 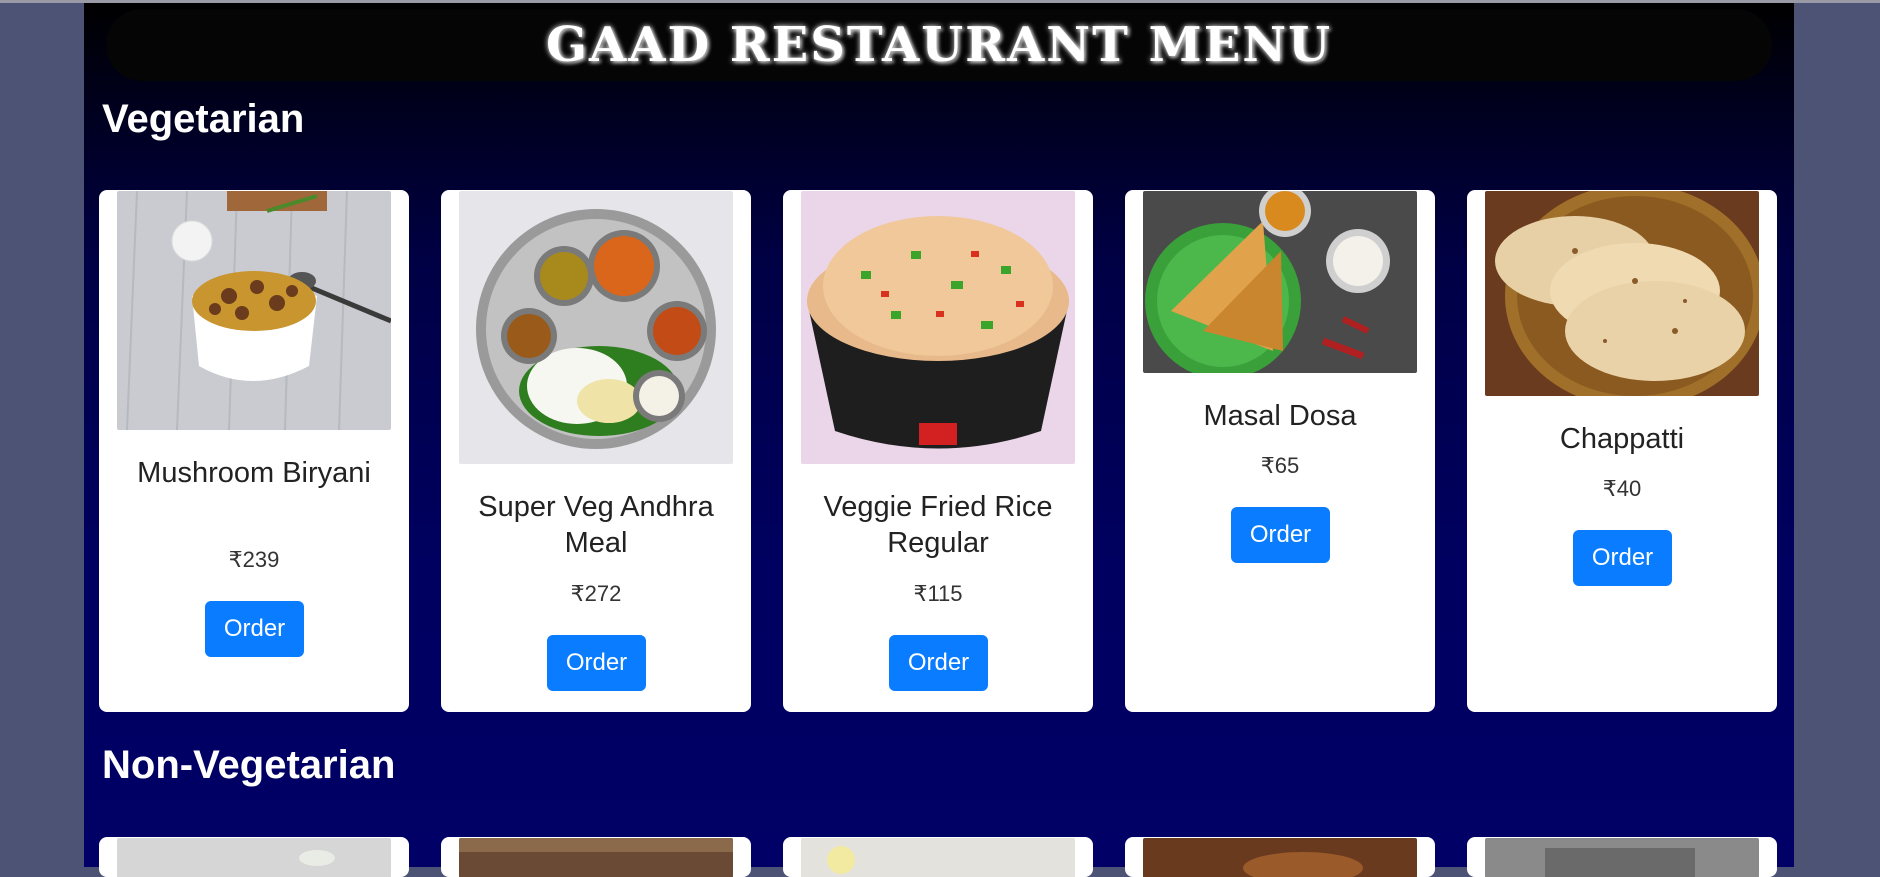 What do you see at coordinates (938, 525) in the screenshot?
I see `item-name: Veggie Fried Rice Regular` at bounding box center [938, 525].